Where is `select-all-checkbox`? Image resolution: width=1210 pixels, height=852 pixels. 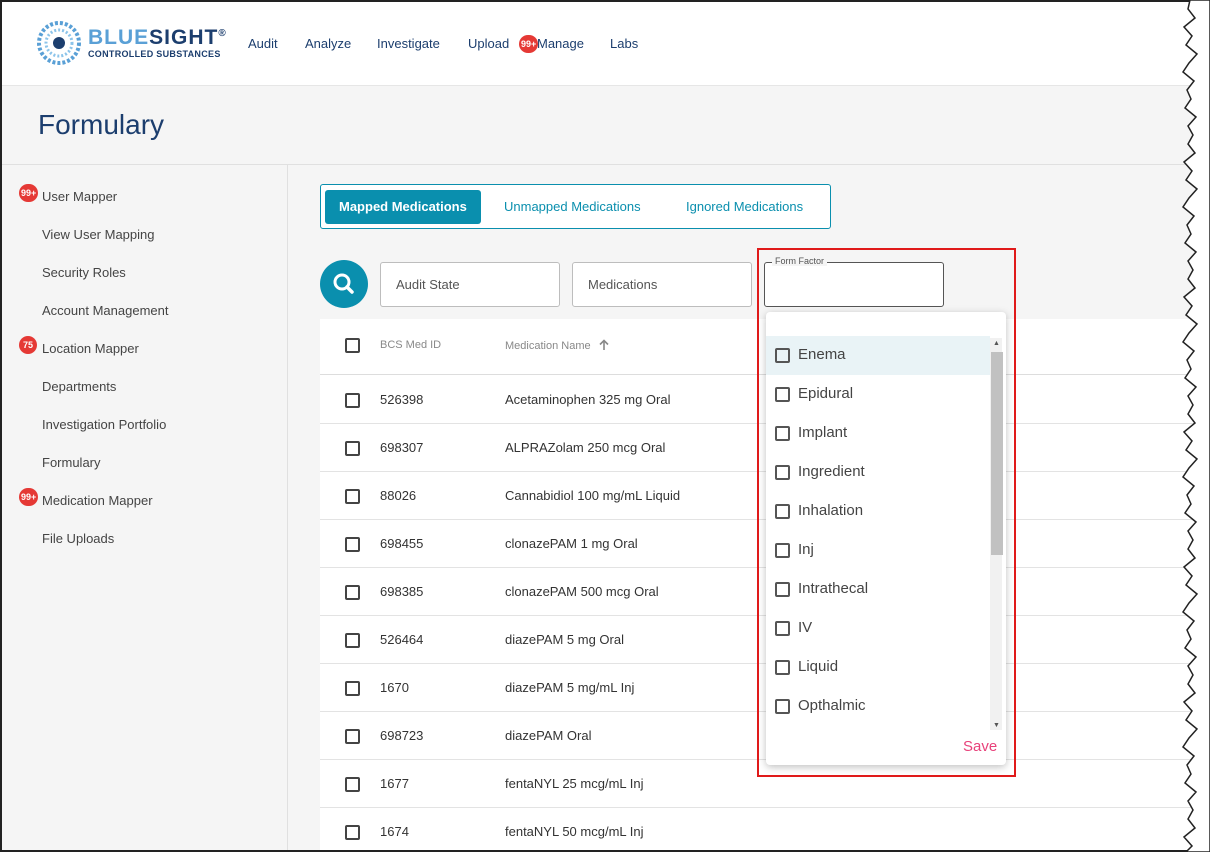 select-all-checkbox is located at coordinates (352, 345).